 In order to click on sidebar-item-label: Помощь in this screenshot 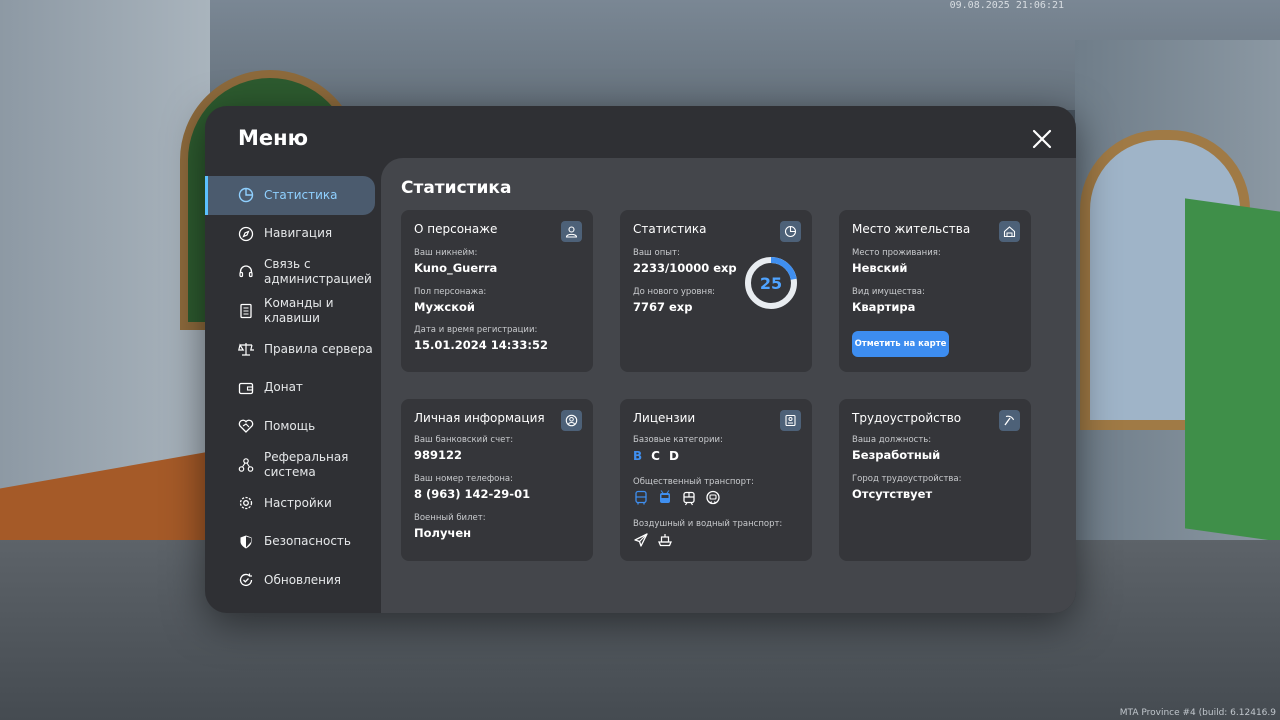, I will do `click(290, 425)`.